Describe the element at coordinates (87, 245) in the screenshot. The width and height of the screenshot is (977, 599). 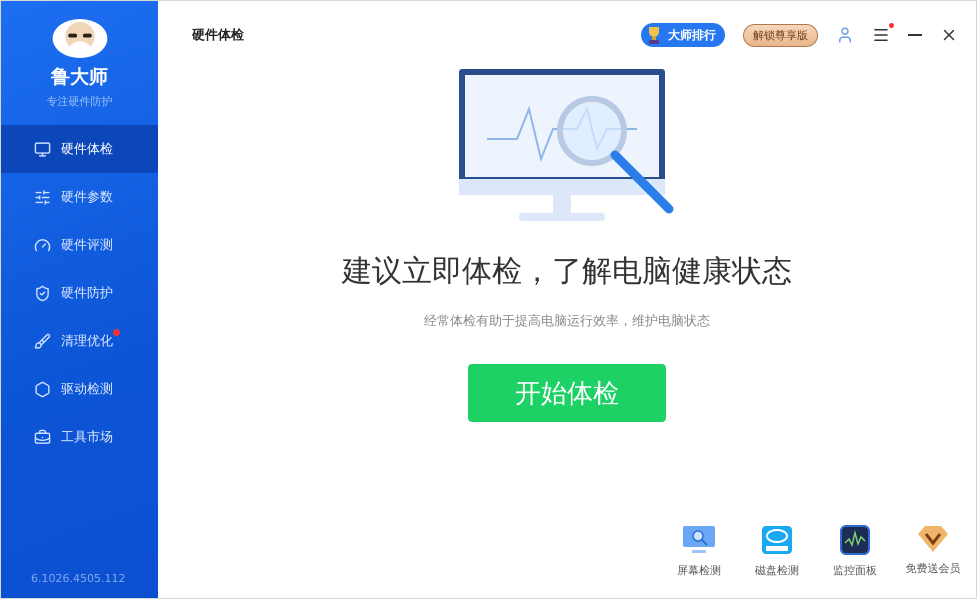
I see `sidebar-item-label: 硬件评测` at that location.